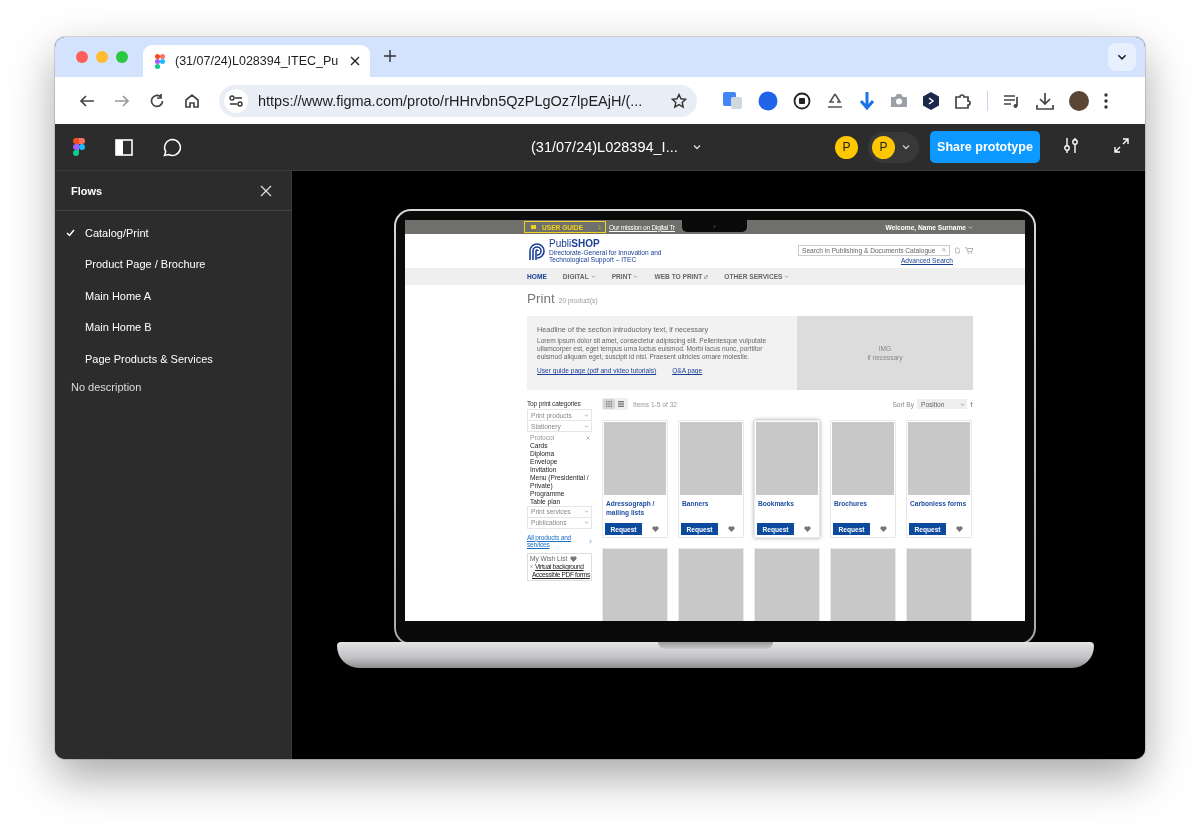  Describe the element at coordinates (1121, 145) in the screenshot. I see `fullscreen-icon` at that location.